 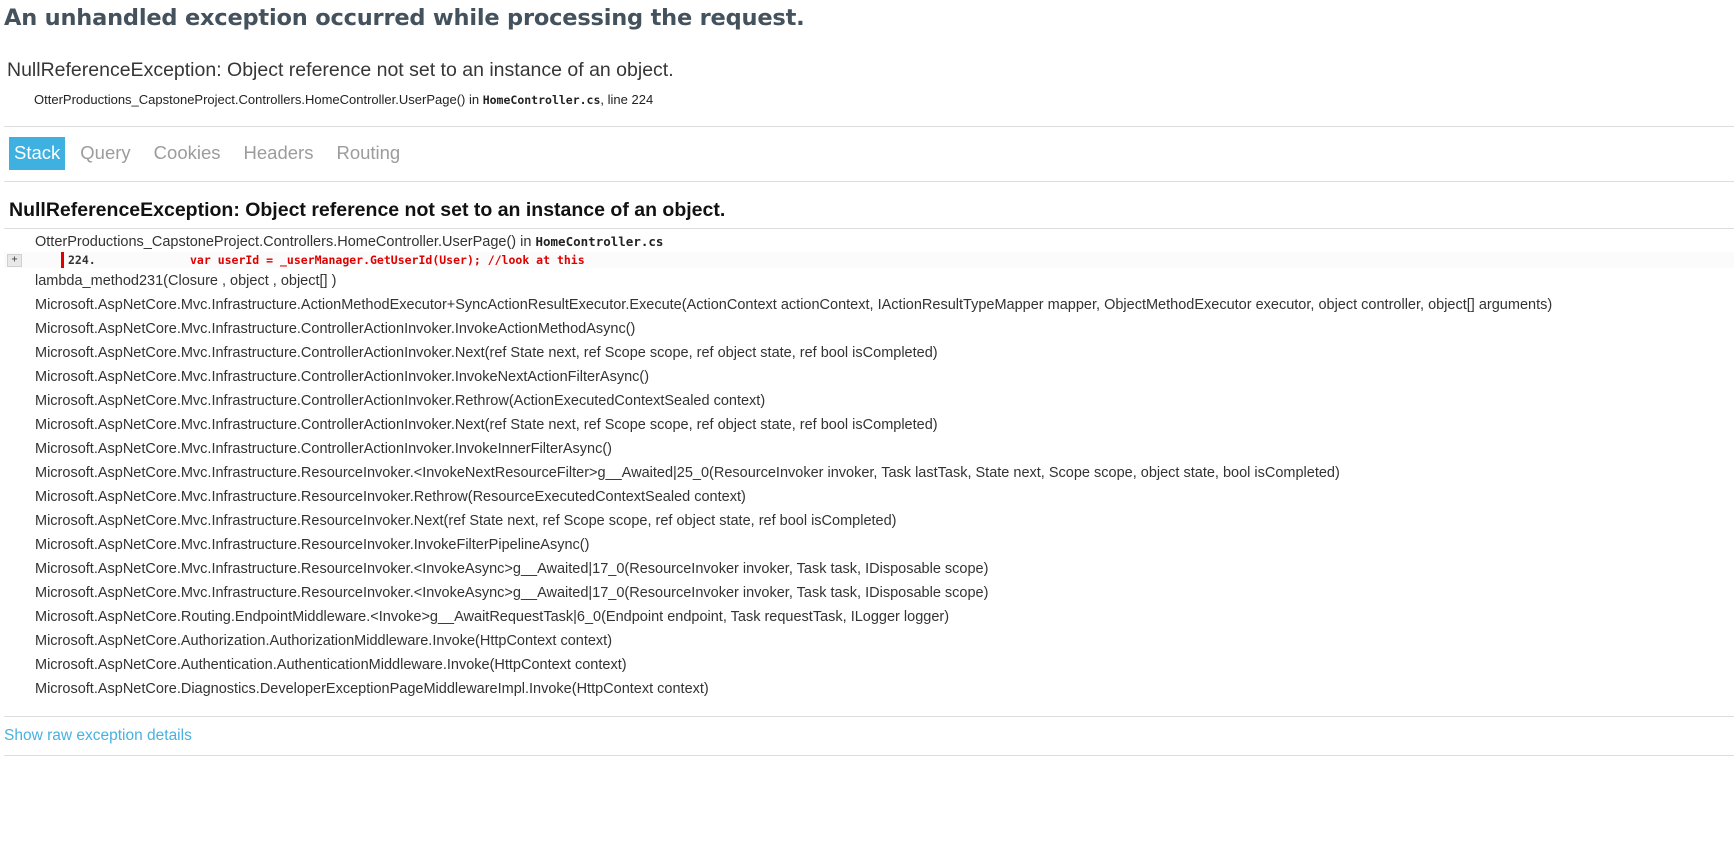 I want to click on code-line-number: 224., so click(x=82, y=260).